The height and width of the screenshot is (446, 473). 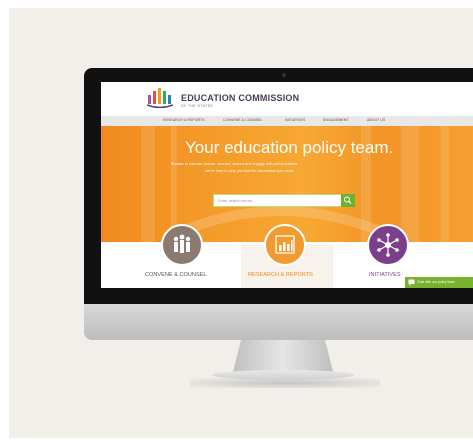 I want to click on nav-item-about-us: ABOUT US, so click(x=376, y=120).